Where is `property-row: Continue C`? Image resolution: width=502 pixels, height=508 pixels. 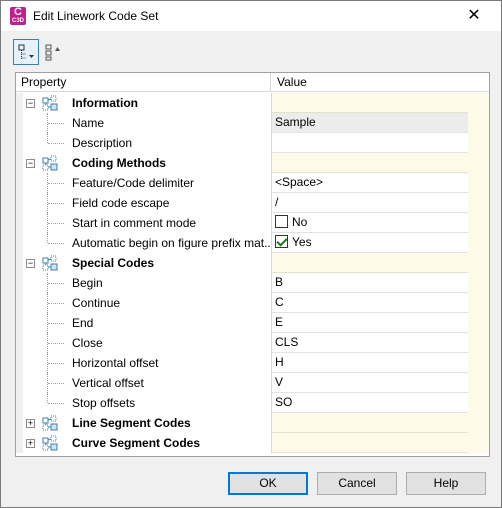
property-row: Continue C is located at coordinates (252, 303).